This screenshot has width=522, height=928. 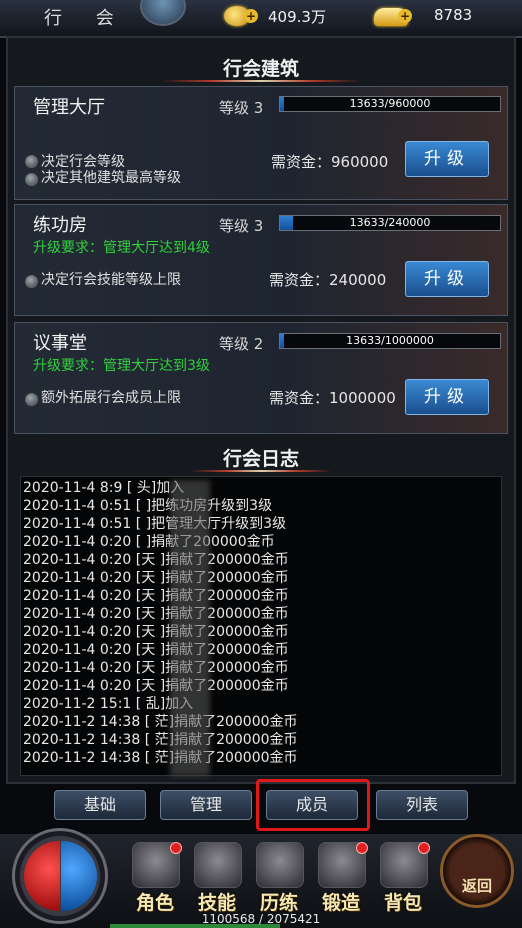 I want to click on add-gold-button: +, so click(x=251, y=16).